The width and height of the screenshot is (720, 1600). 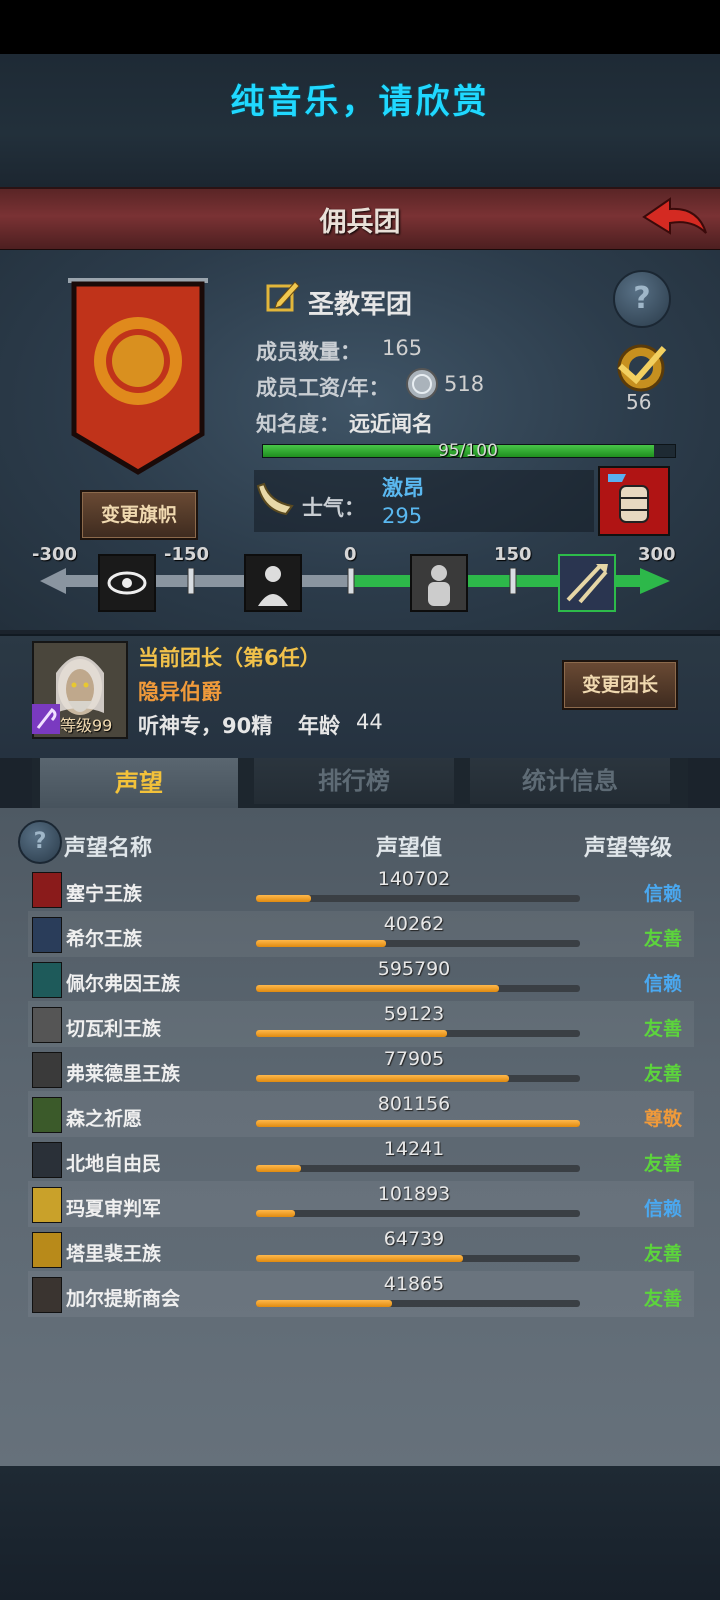 What do you see at coordinates (361, 1204) in the screenshot?
I see `table-row: 玛夏审判军 101893 信赖` at bounding box center [361, 1204].